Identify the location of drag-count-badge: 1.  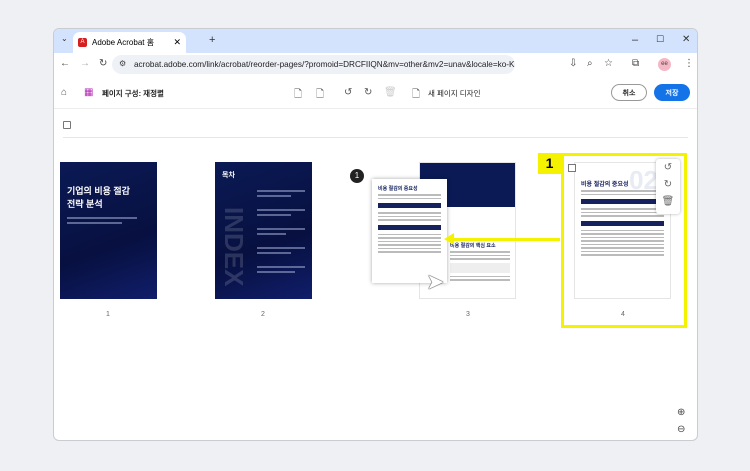
(357, 176).